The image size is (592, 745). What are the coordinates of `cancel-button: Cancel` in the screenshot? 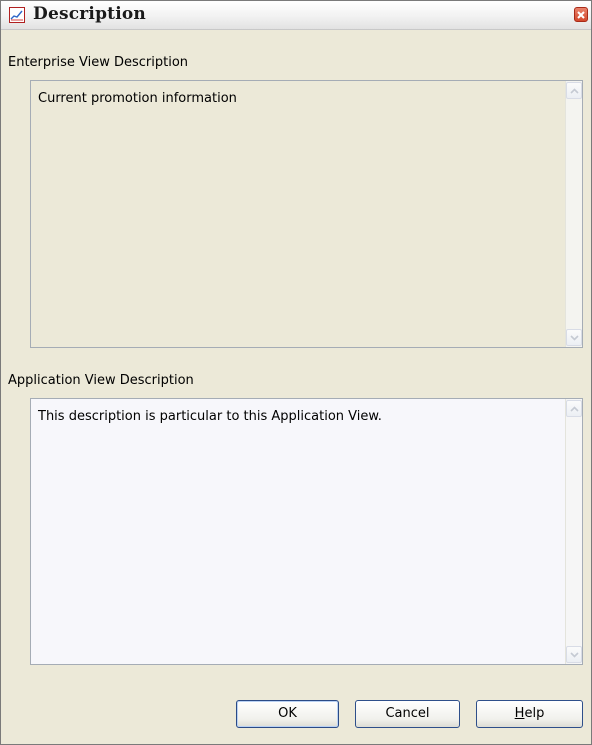 It's located at (407, 714).